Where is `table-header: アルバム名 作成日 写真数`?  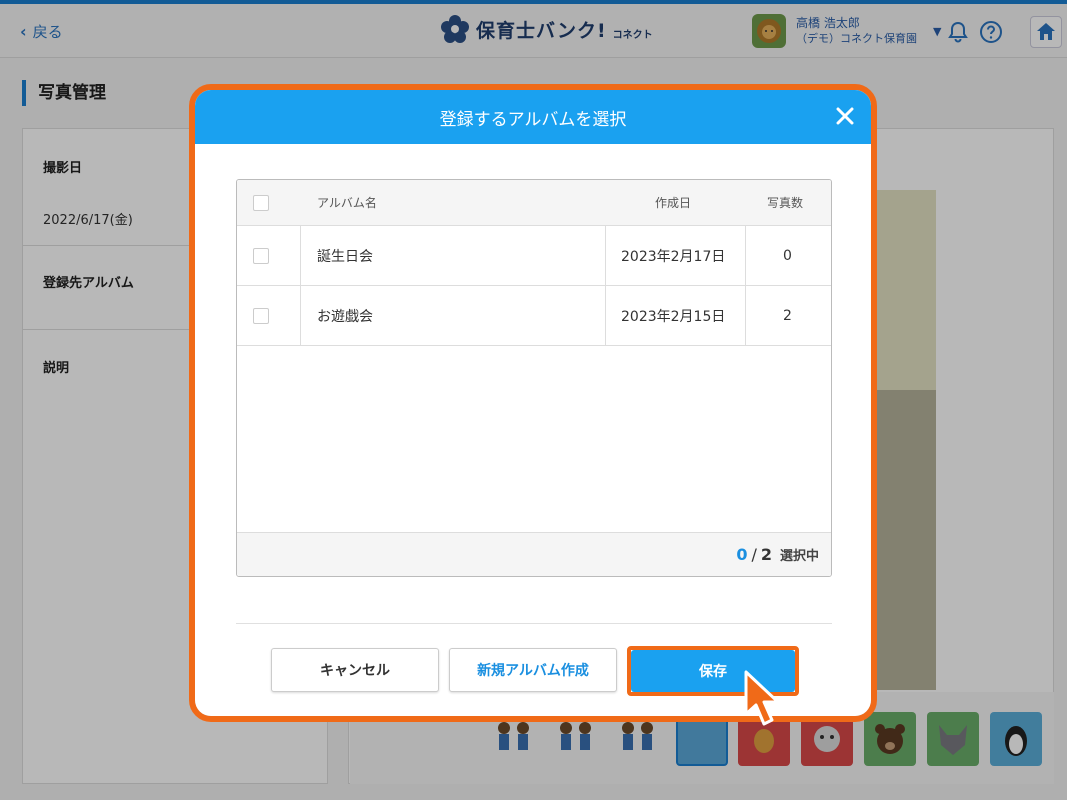
table-header: アルバム名 作成日 写真数 is located at coordinates (534, 203).